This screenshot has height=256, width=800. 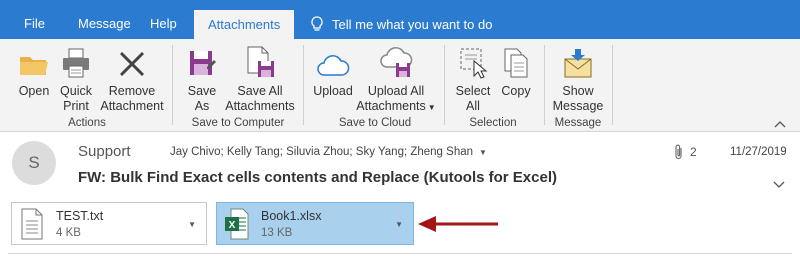 I want to click on text-file-icon, so click(x=32, y=224).